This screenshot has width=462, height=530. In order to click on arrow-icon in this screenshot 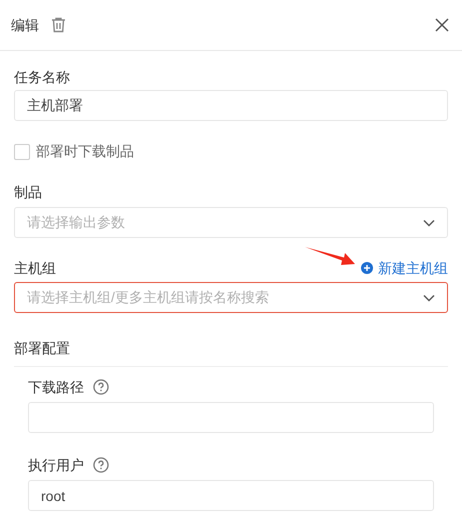, I will do `click(330, 256)`.